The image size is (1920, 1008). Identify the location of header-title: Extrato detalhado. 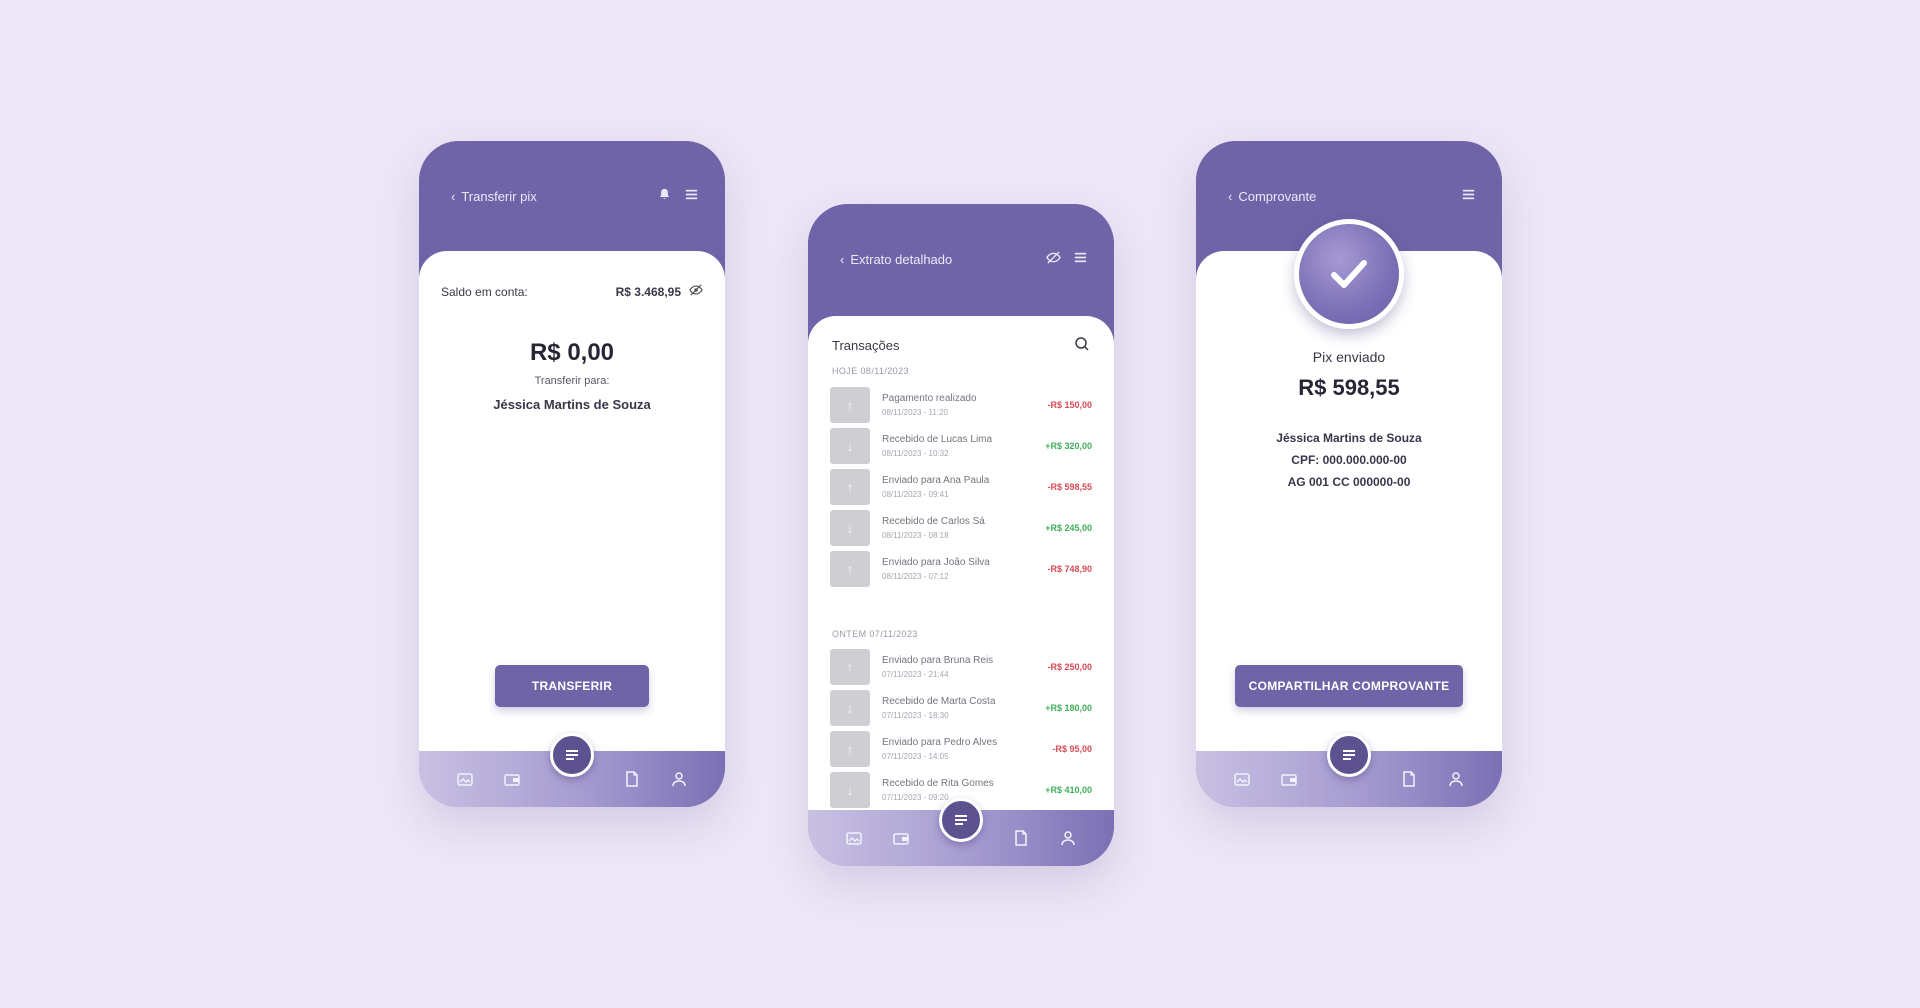
(901, 259).